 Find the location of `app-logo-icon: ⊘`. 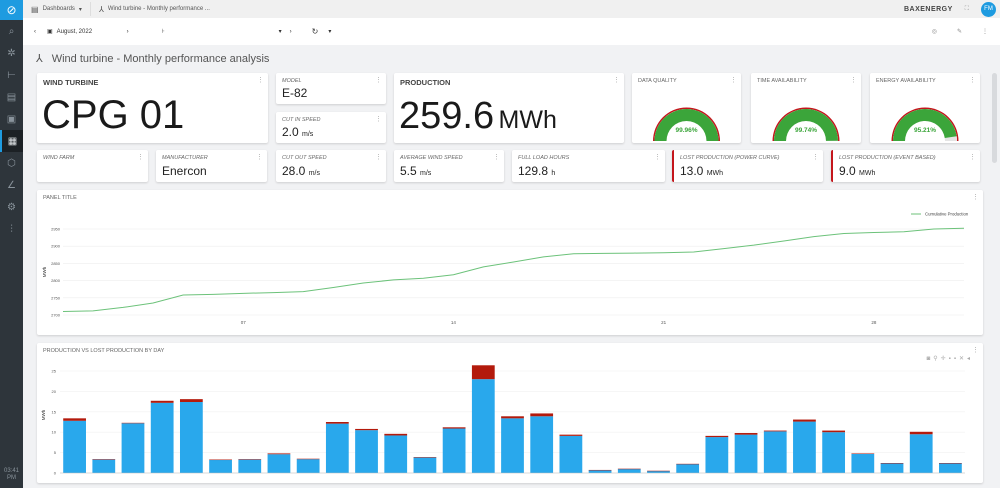

app-logo-icon: ⊘ is located at coordinates (11, 10).